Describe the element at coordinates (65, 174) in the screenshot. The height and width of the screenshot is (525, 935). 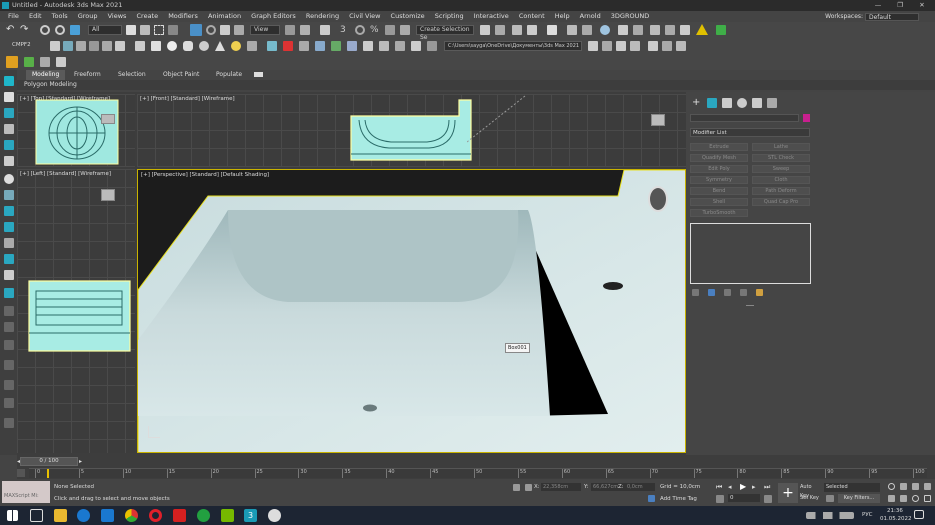
I see `viewport-left-label: [+] [Left] [Standard] [Wireframe]` at that location.